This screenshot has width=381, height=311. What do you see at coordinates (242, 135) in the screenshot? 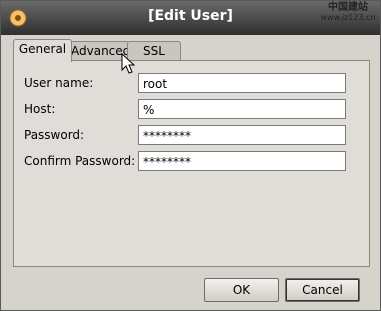
I see `password-input: ********` at bounding box center [242, 135].